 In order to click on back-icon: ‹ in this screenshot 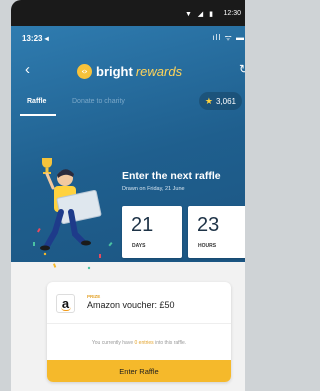, I will do `click(27, 69)`.